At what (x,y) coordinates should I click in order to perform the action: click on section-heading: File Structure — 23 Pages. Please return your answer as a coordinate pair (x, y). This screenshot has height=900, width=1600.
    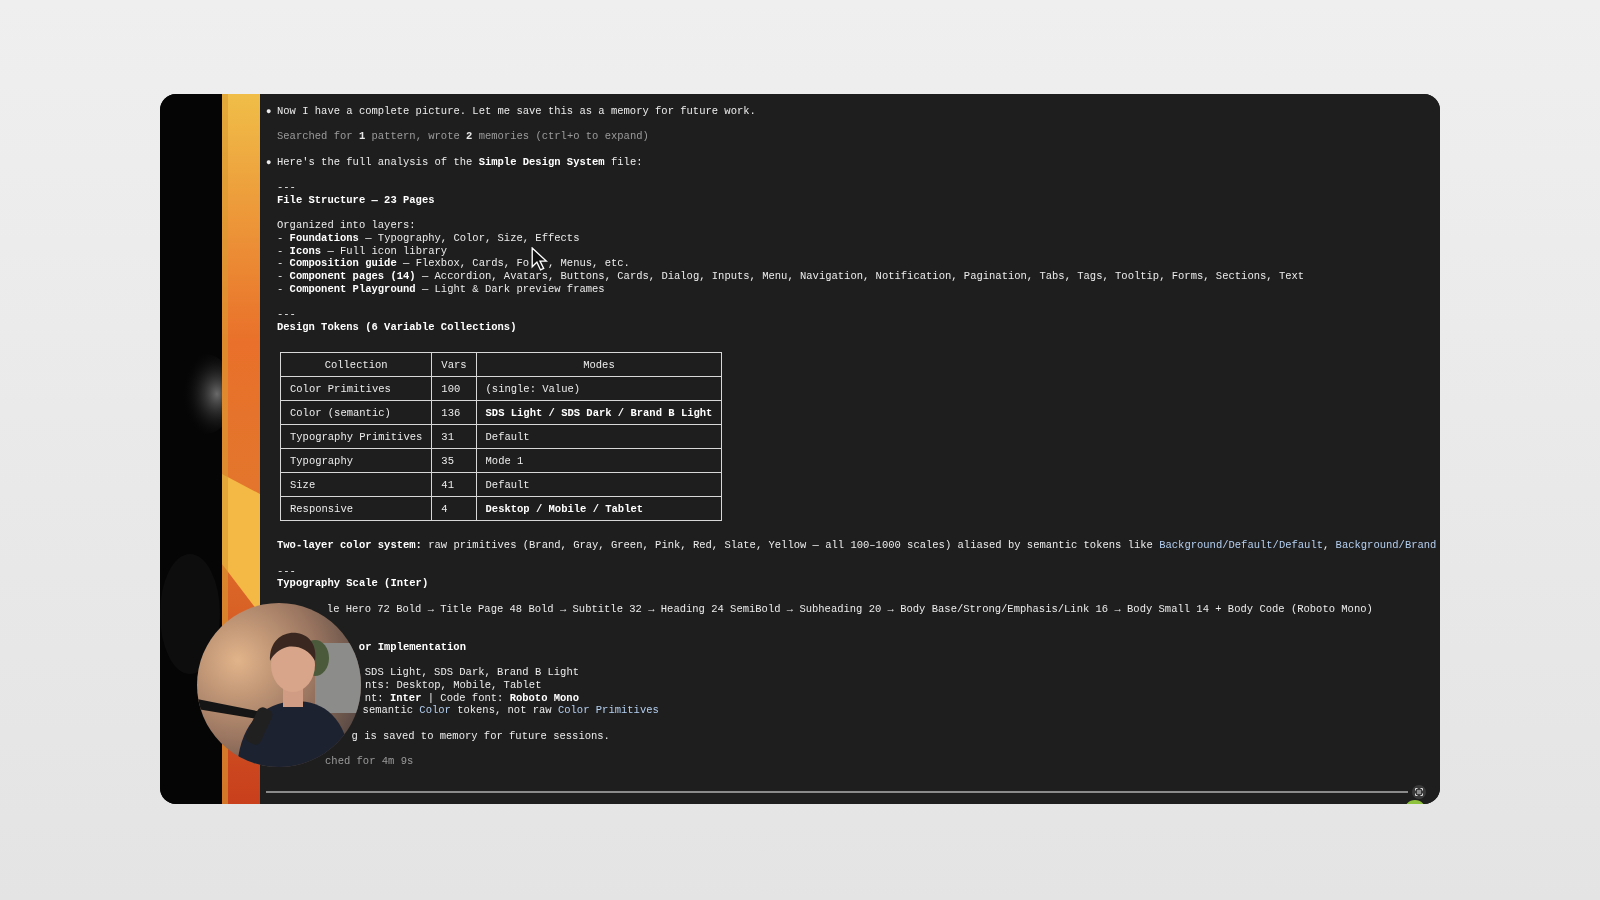
    Looking at the image, I should click on (355, 200).